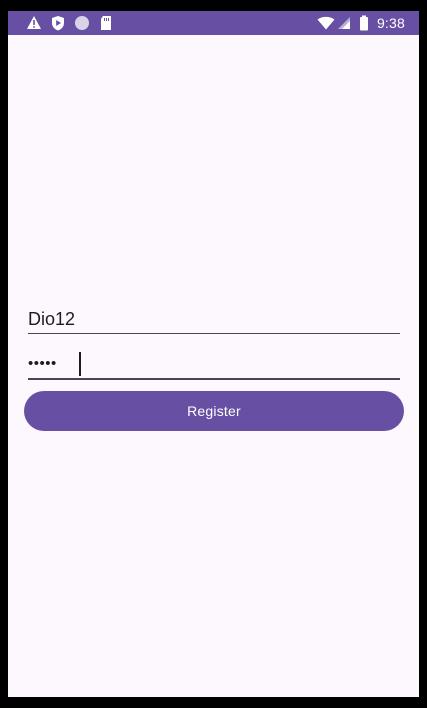 This screenshot has height=708, width=427. I want to click on text-cursor, so click(80, 364).